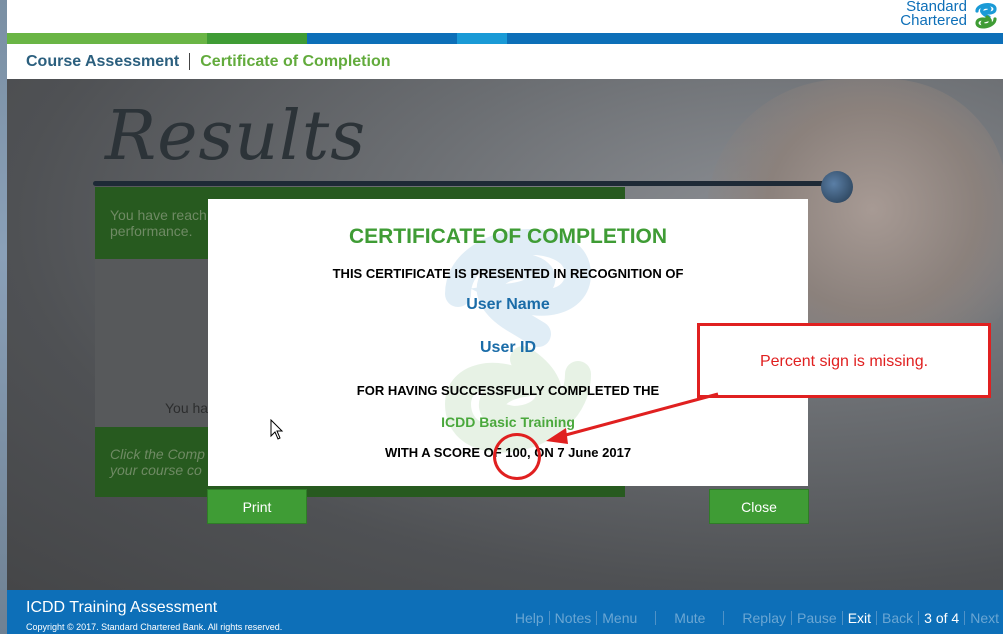 The height and width of the screenshot is (634, 1003). Describe the element at coordinates (986, 16) in the screenshot. I see `standard-chartered-logo-icon` at that location.